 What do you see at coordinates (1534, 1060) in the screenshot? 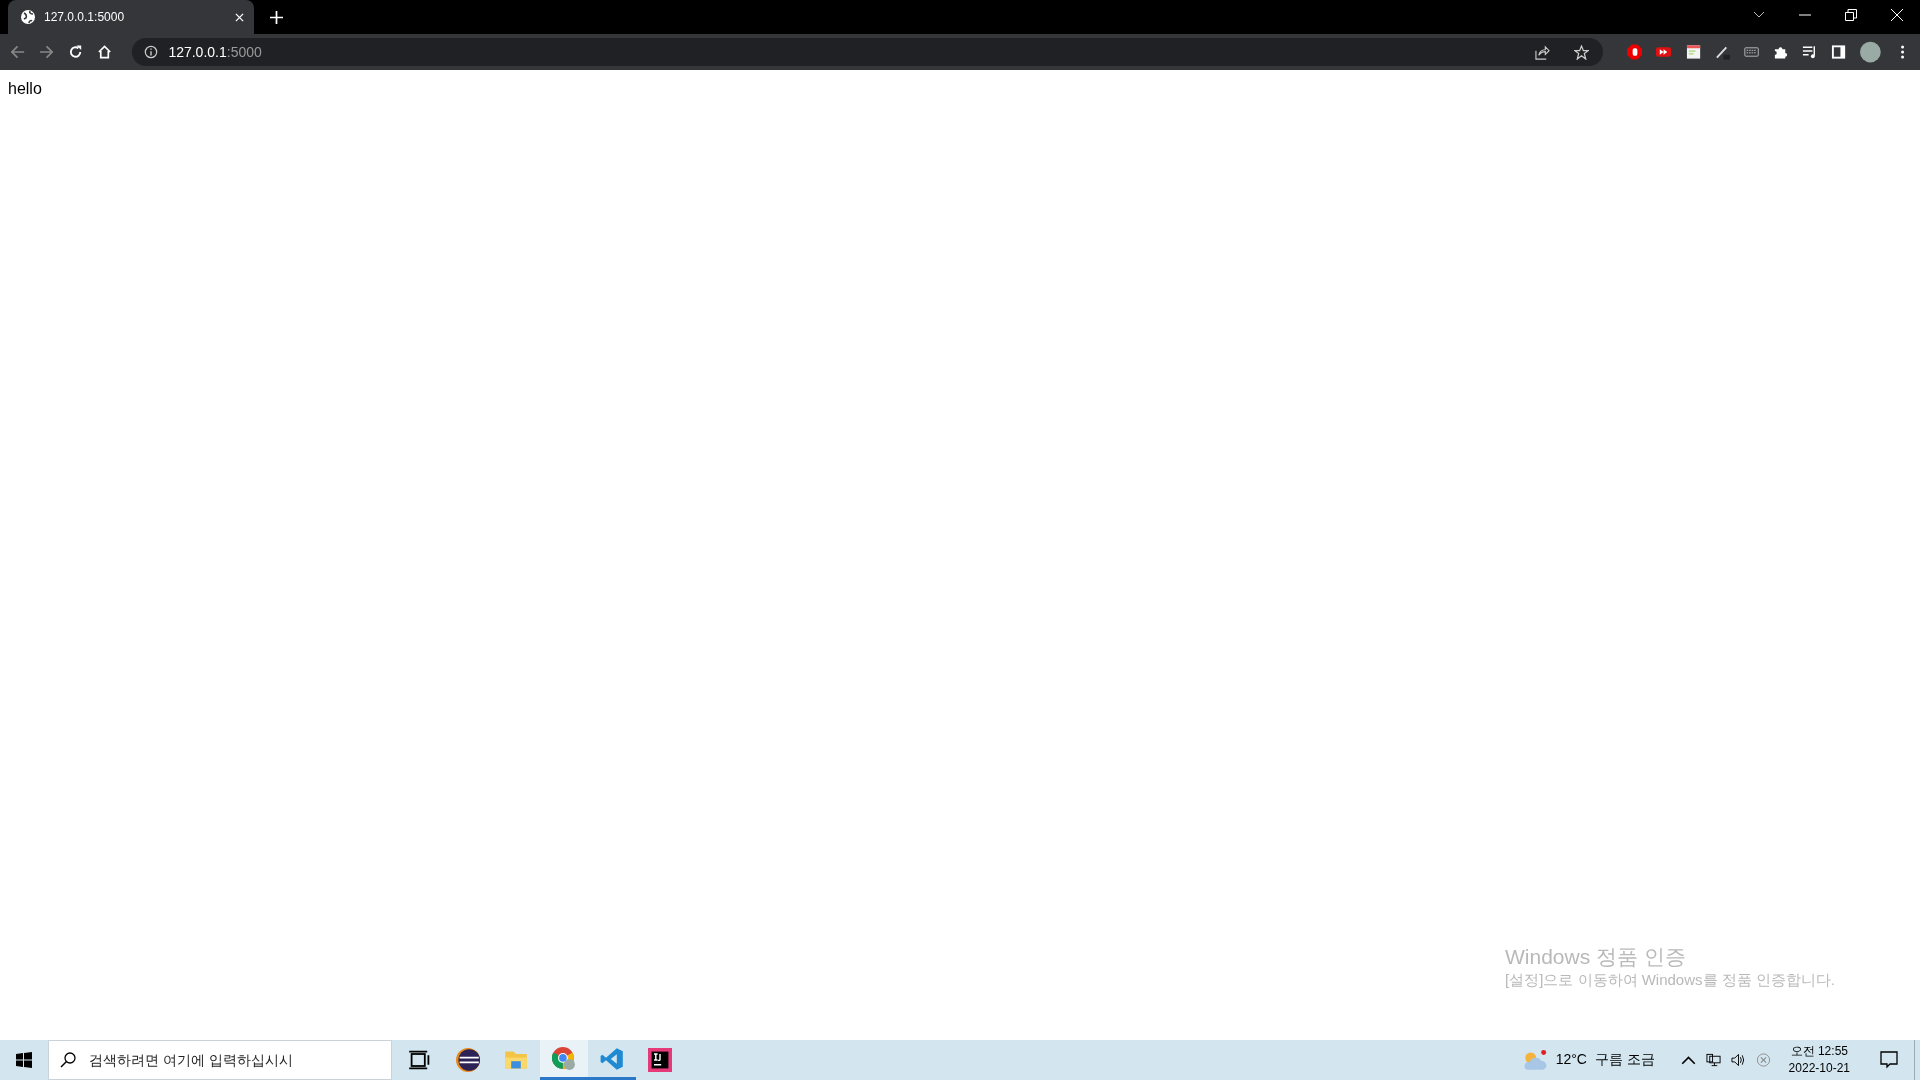
I see `weather-icon` at bounding box center [1534, 1060].